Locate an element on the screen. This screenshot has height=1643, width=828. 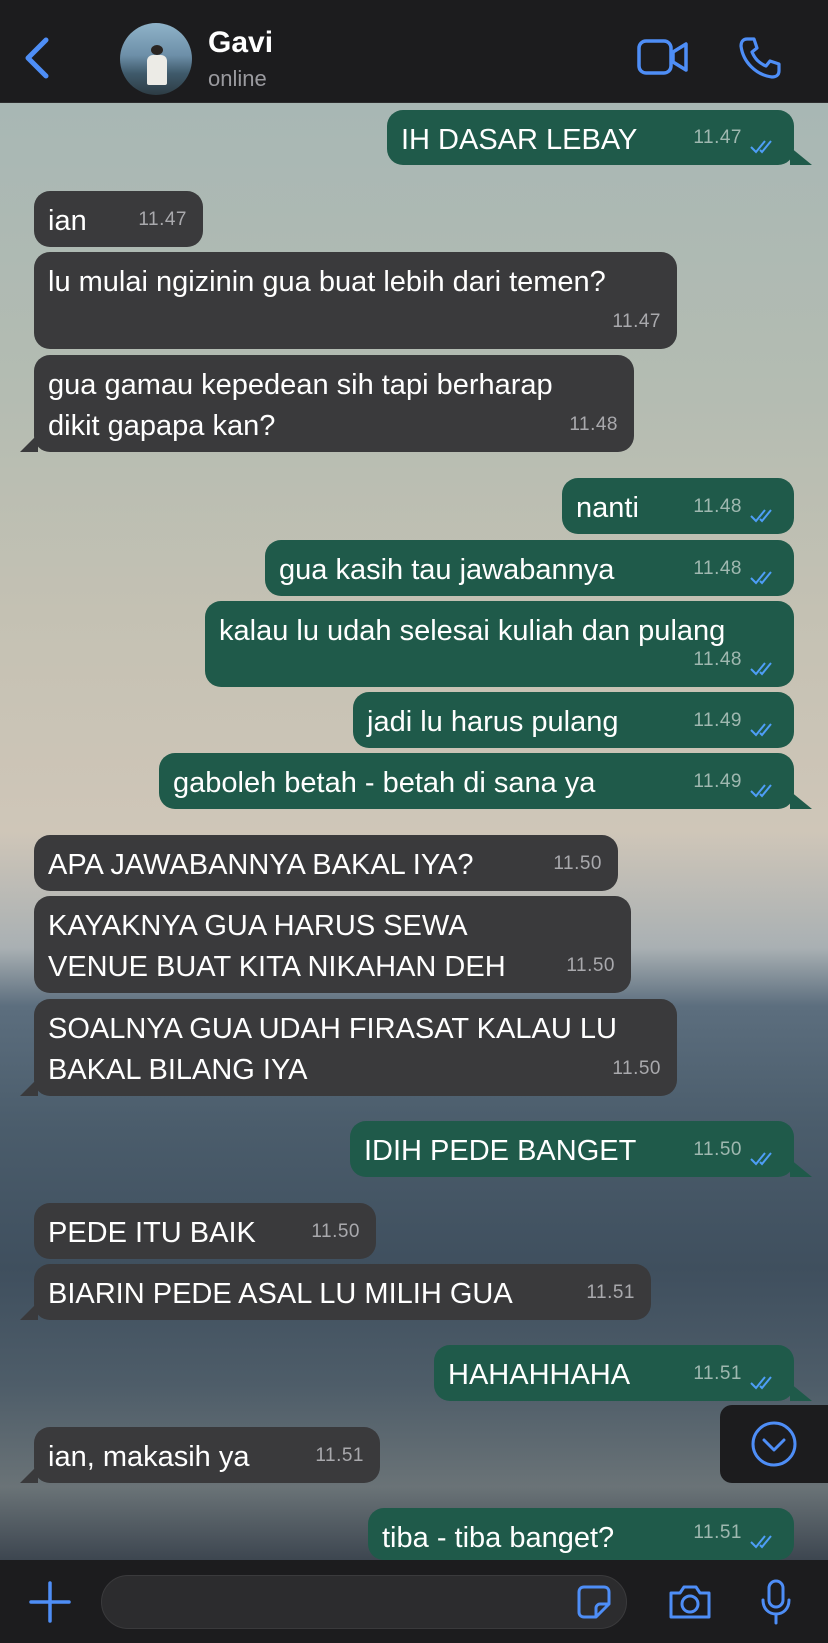
message-incoming: BIARIN PEDE ASAL LU MILIH GUA 11.51 is located at coordinates (335, 1292).